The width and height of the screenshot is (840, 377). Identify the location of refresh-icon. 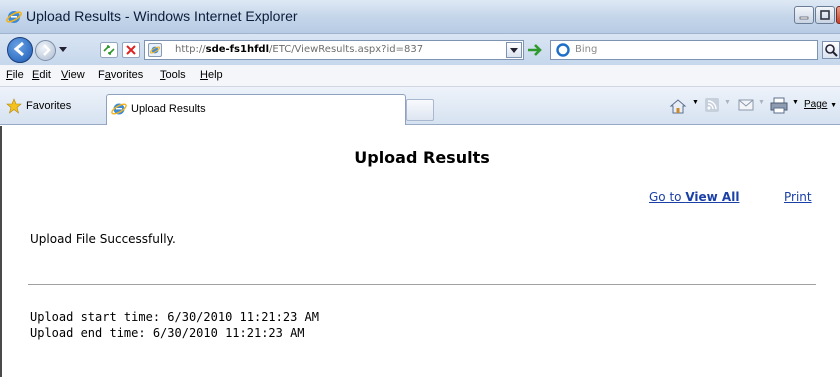
(109, 50).